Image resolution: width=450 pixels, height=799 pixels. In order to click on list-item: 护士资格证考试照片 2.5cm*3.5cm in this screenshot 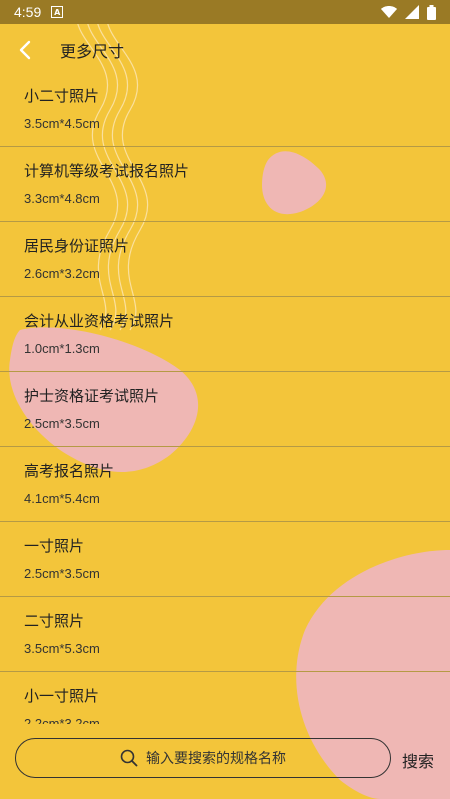, I will do `click(225, 409)`.